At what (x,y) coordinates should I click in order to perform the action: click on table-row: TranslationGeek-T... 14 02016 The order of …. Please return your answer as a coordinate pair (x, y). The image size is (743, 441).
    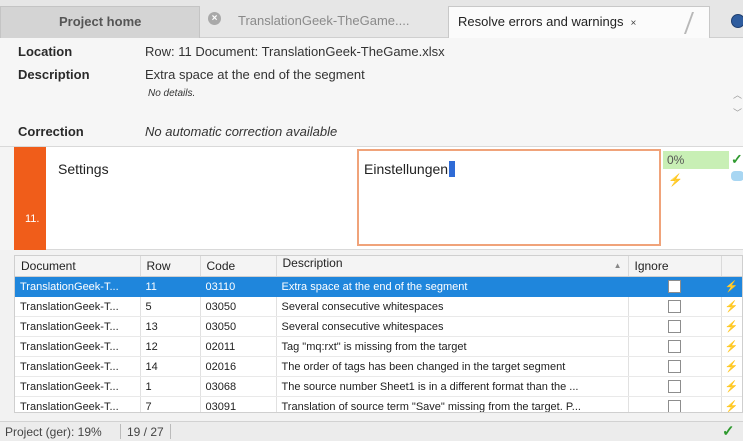
    Looking at the image, I should click on (378, 366).